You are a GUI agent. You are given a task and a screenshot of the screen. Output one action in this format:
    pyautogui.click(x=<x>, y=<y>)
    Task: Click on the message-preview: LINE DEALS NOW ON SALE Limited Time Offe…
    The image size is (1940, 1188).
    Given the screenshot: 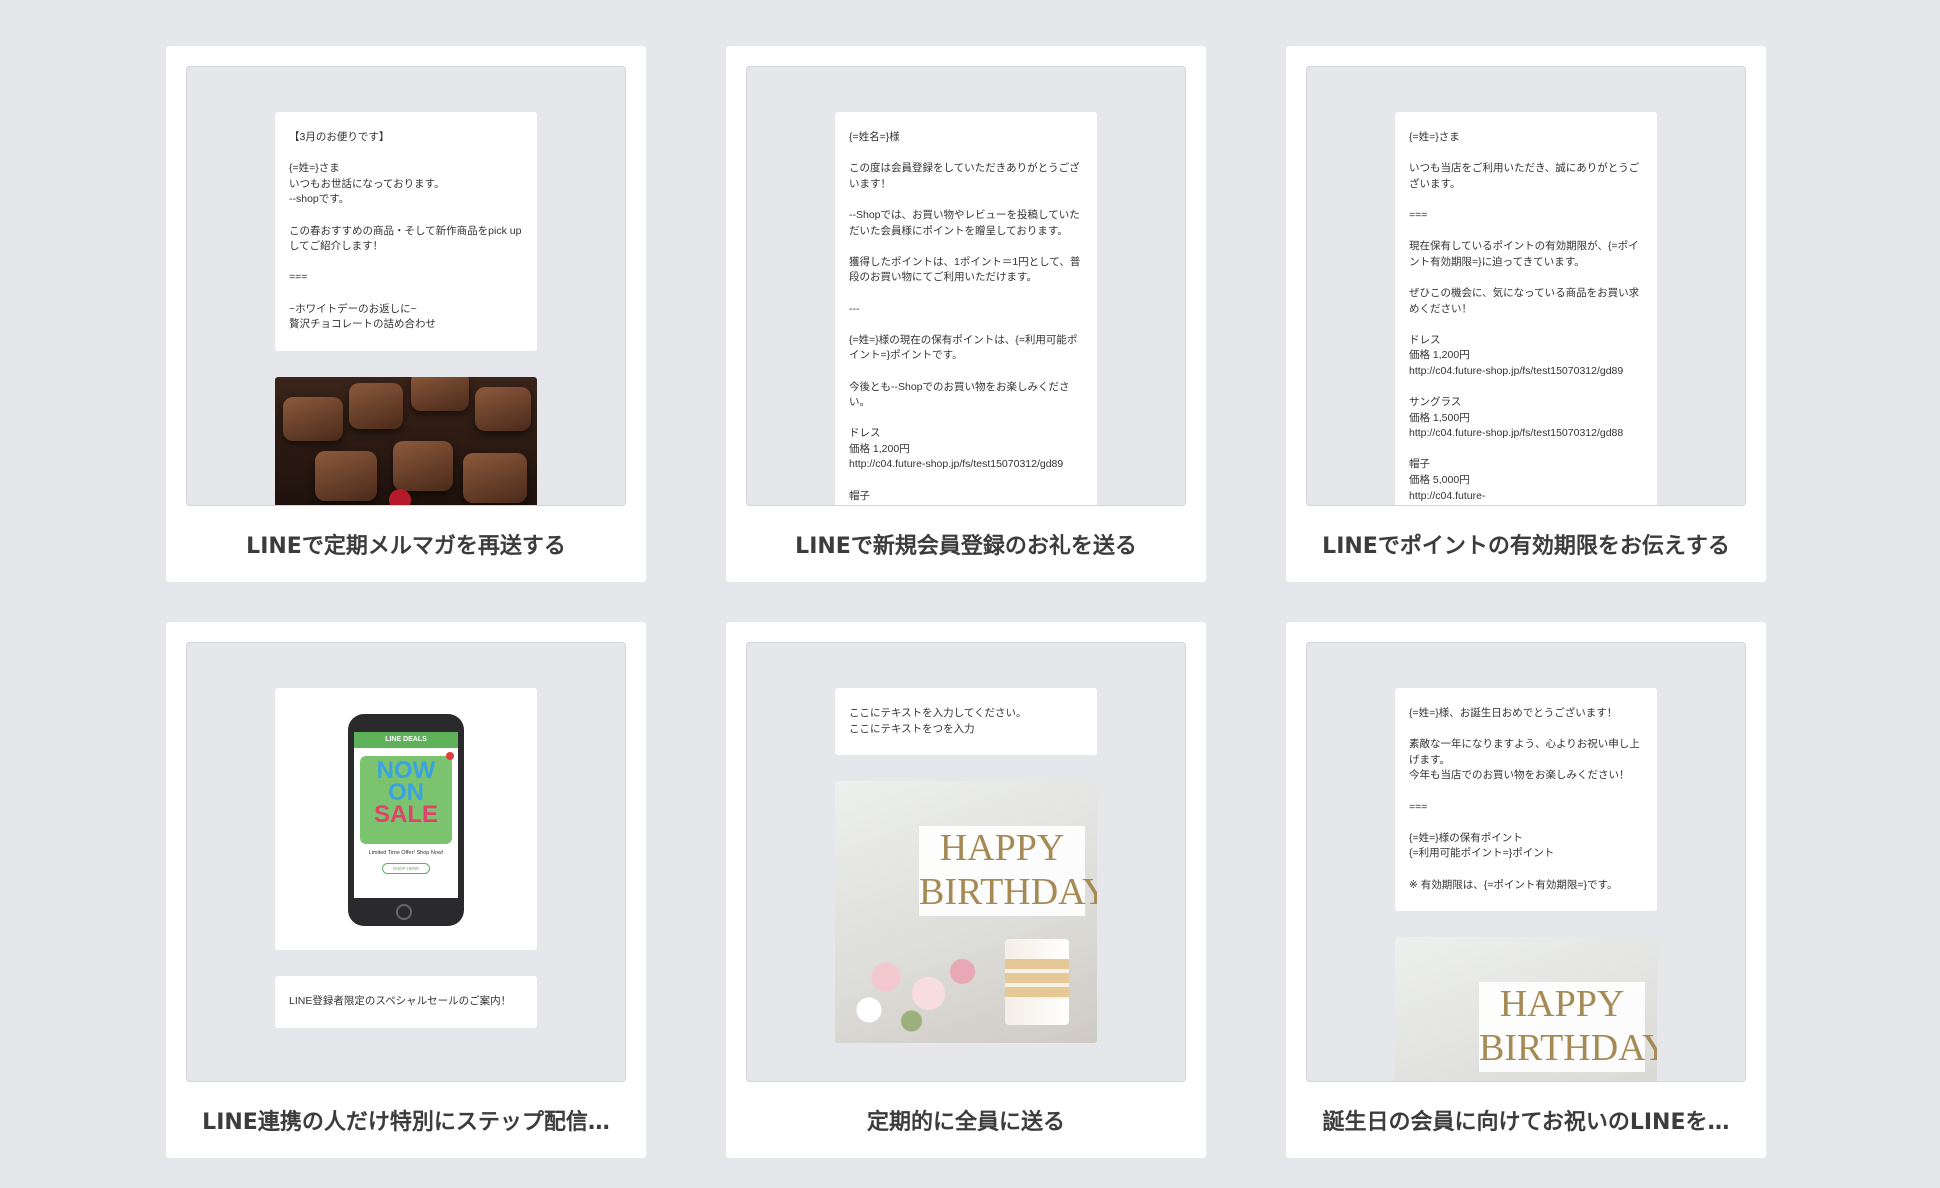 What is the action you would take?
    pyautogui.click(x=406, y=862)
    